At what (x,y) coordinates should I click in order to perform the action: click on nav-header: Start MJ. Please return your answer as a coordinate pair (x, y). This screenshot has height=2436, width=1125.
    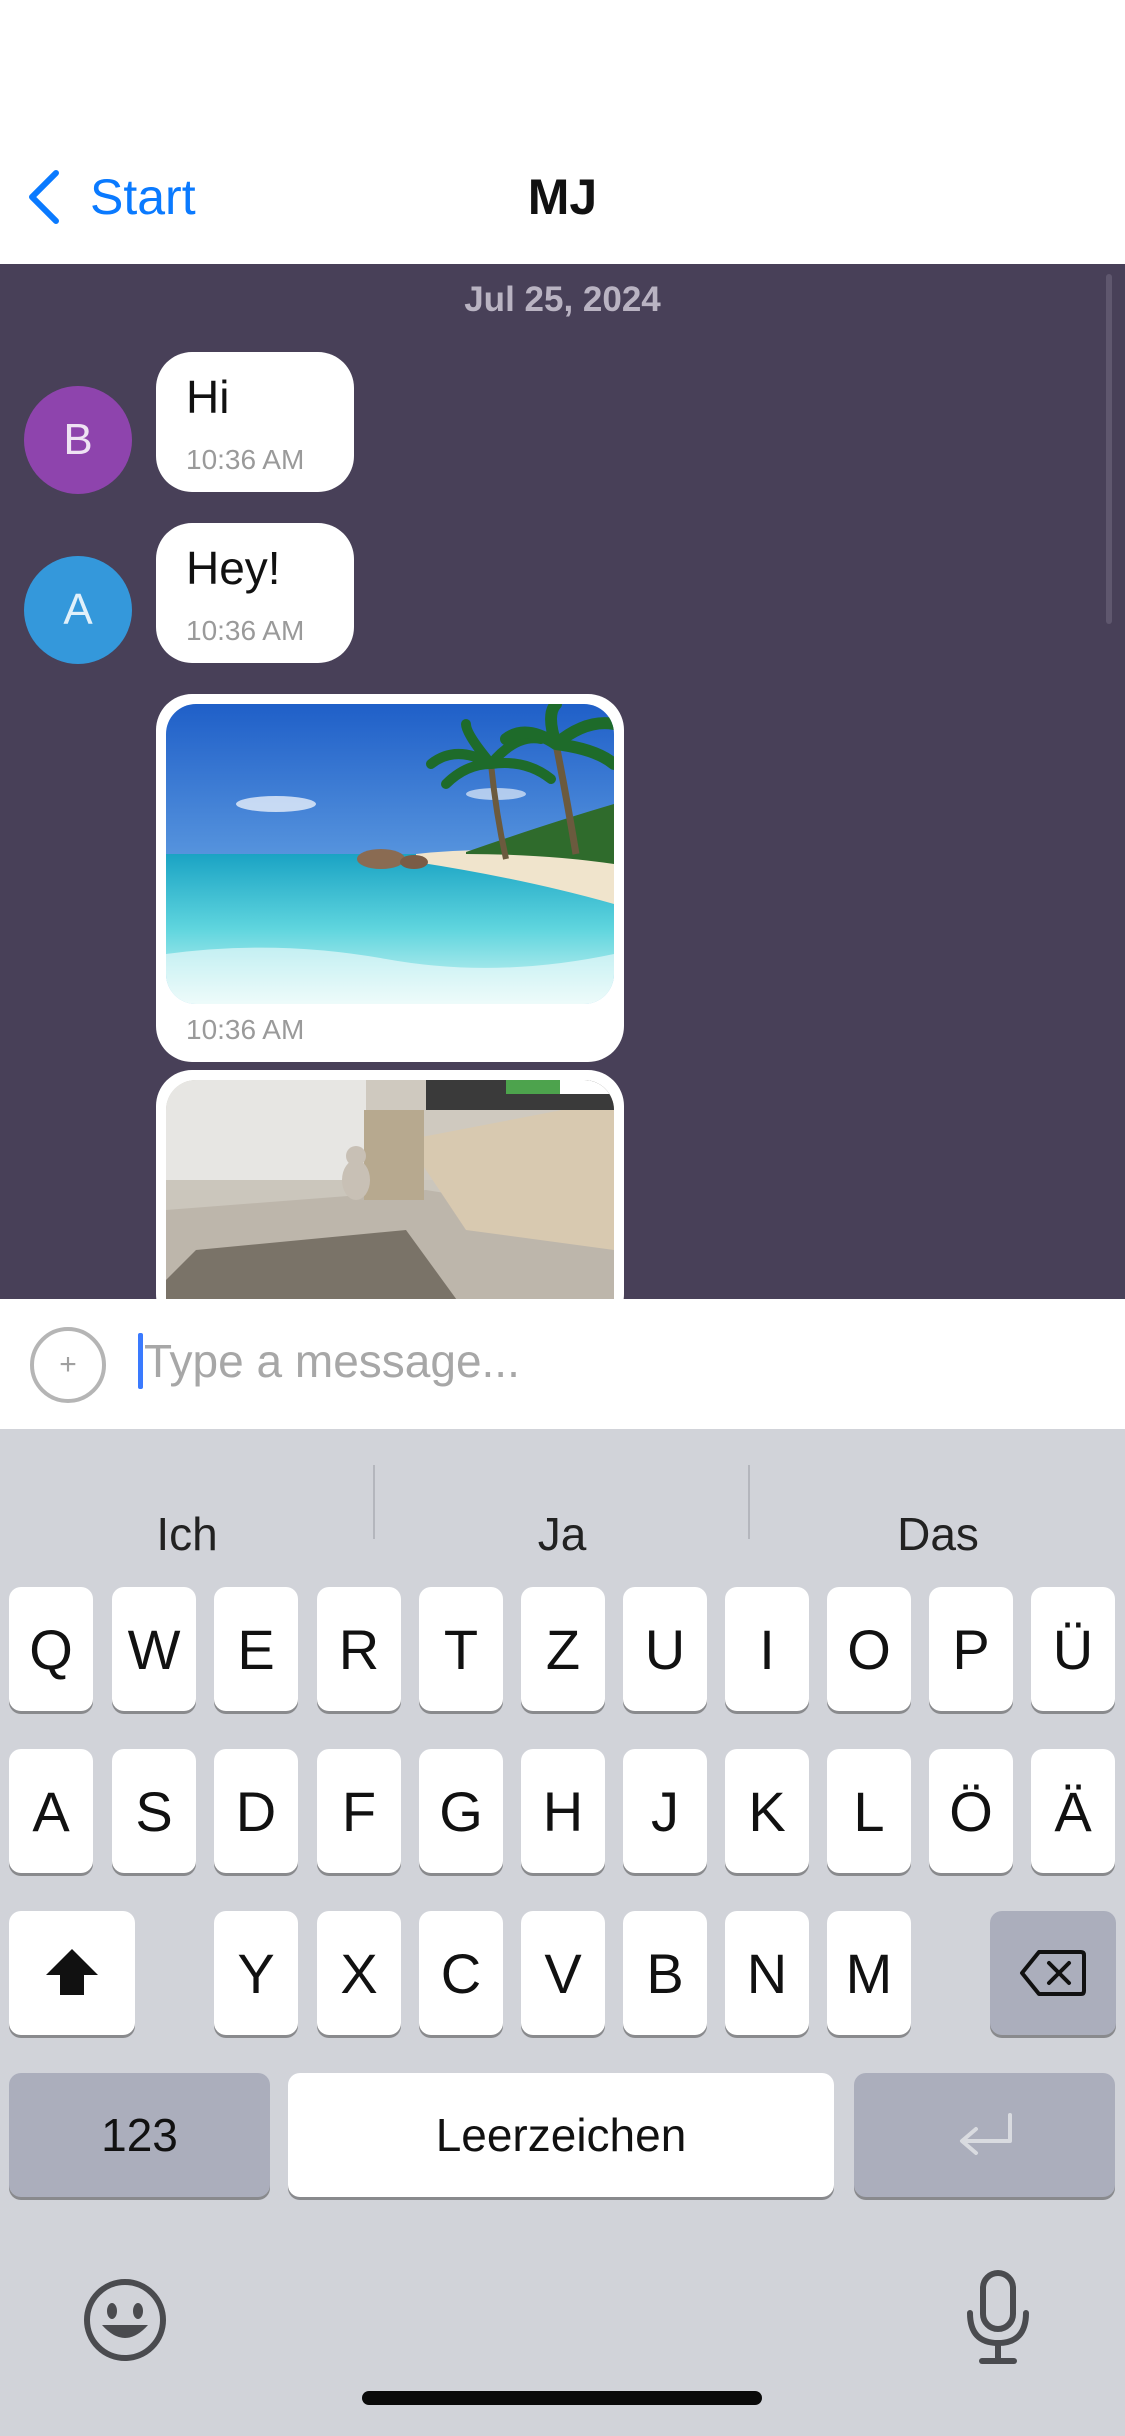
    Looking at the image, I should click on (562, 132).